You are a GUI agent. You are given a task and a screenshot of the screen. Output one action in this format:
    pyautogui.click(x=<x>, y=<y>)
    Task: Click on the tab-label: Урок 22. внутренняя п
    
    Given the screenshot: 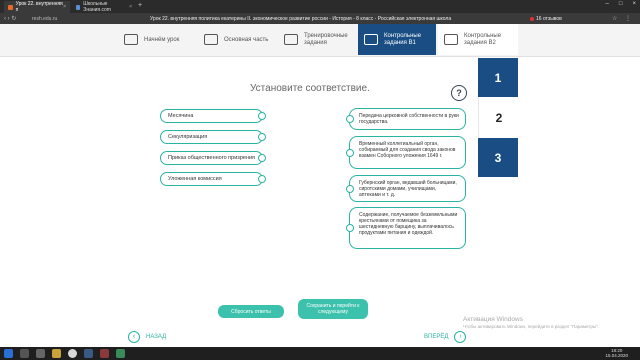 What is the action you would take?
    pyautogui.click(x=39, y=7)
    